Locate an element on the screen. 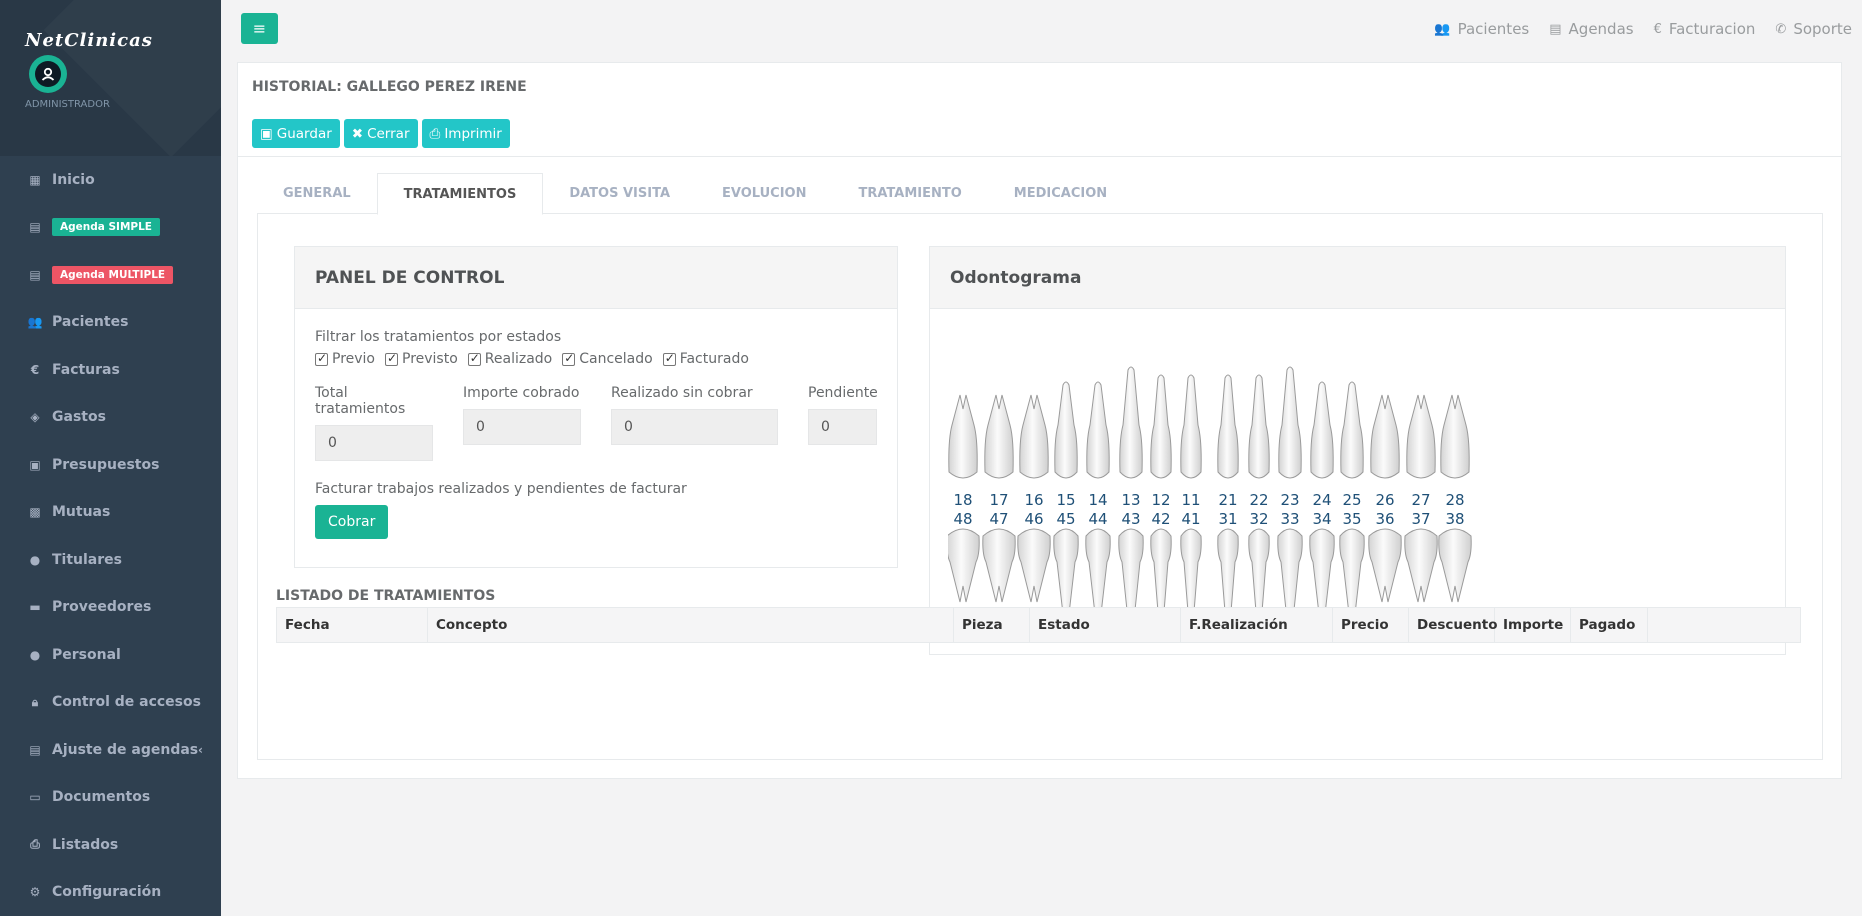 The image size is (1862, 916). sidebar-item-agenda-multiple: ▤ Agenda MULTIPLE is located at coordinates (110, 275).